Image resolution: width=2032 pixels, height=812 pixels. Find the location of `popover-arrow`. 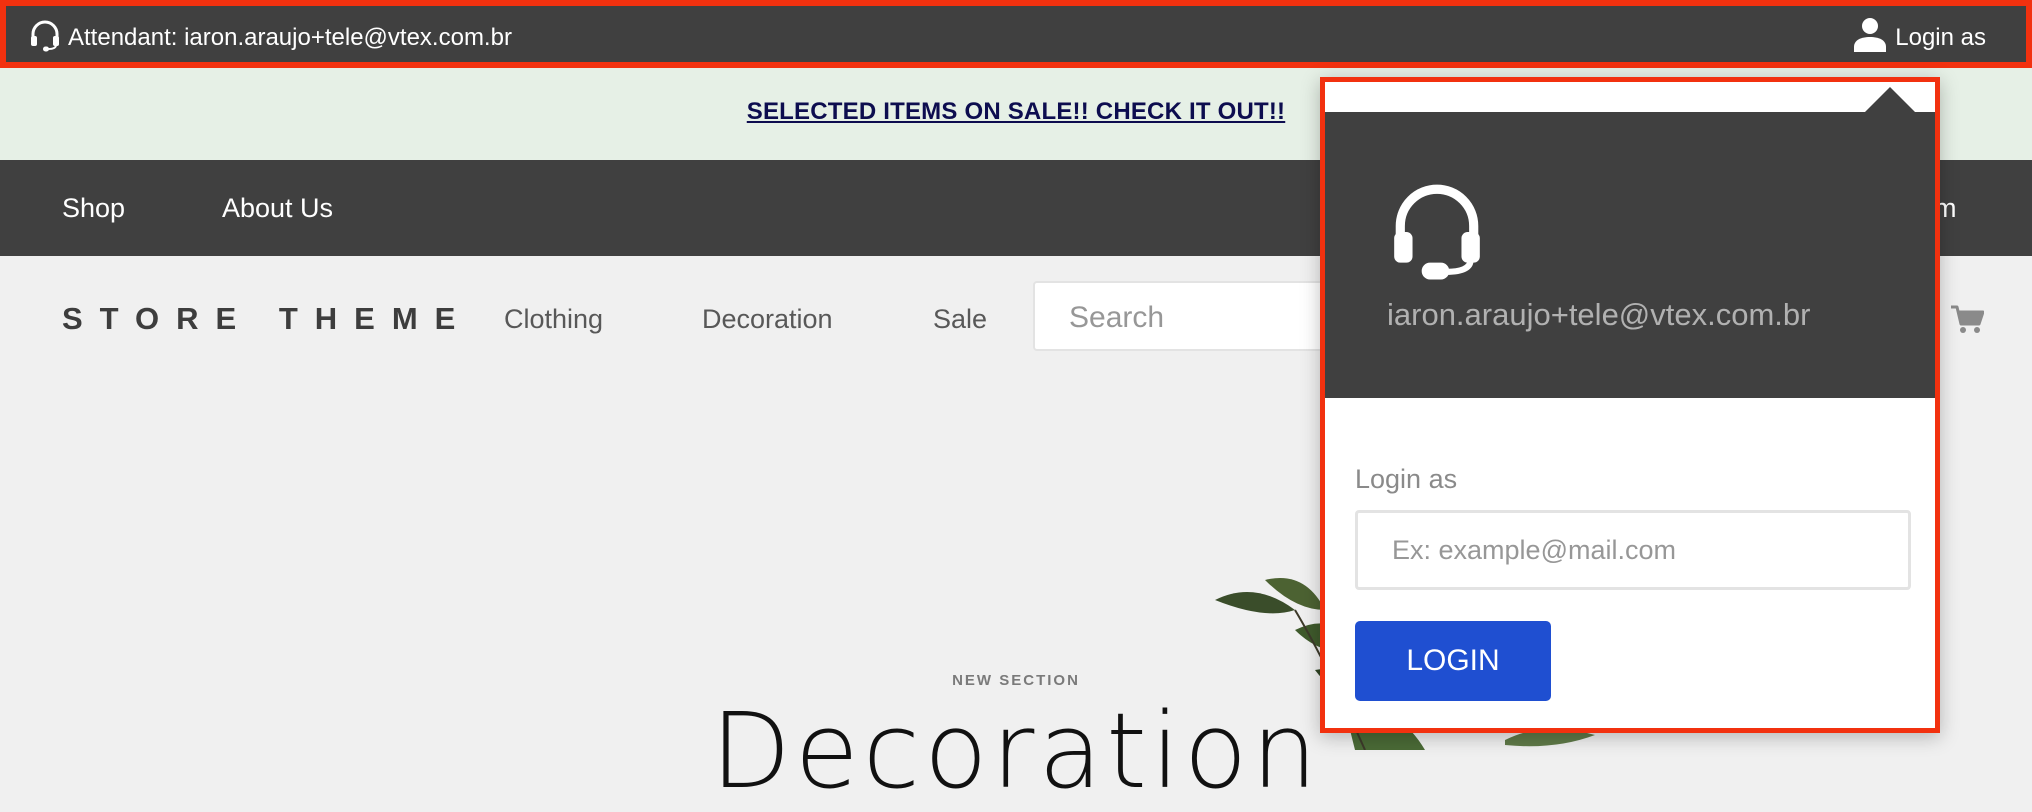

popover-arrow is located at coordinates (1890, 100).